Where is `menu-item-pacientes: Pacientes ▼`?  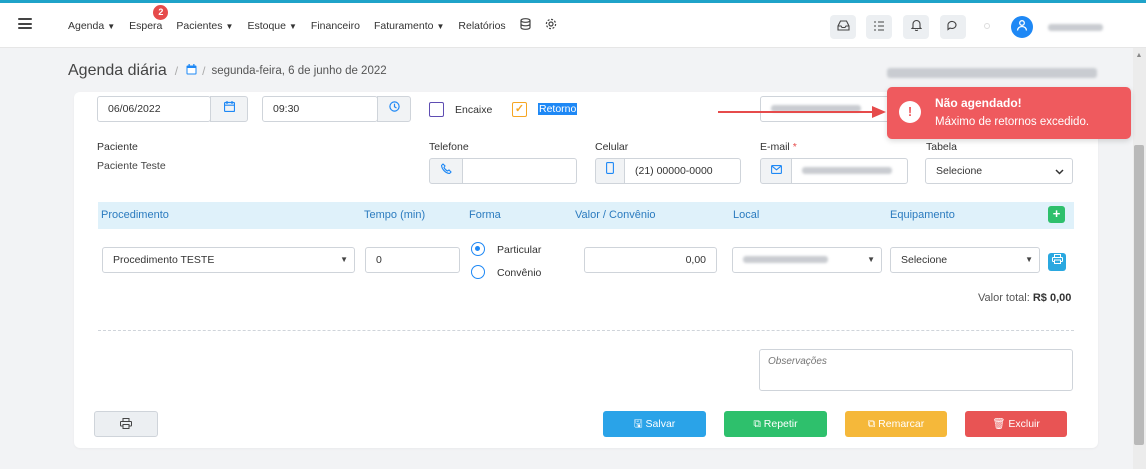 menu-item-pacientes: Pacientes ▼ is located at coordinates (204, 26).